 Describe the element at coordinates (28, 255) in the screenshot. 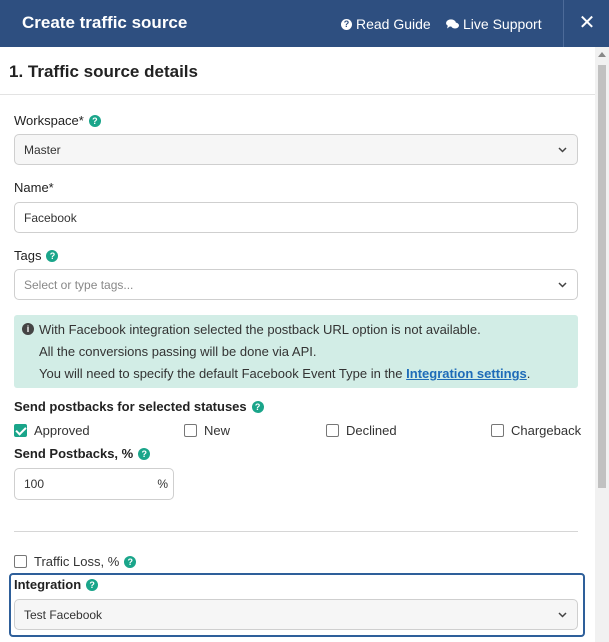

I see `tags-label-text: Tags` at that location.